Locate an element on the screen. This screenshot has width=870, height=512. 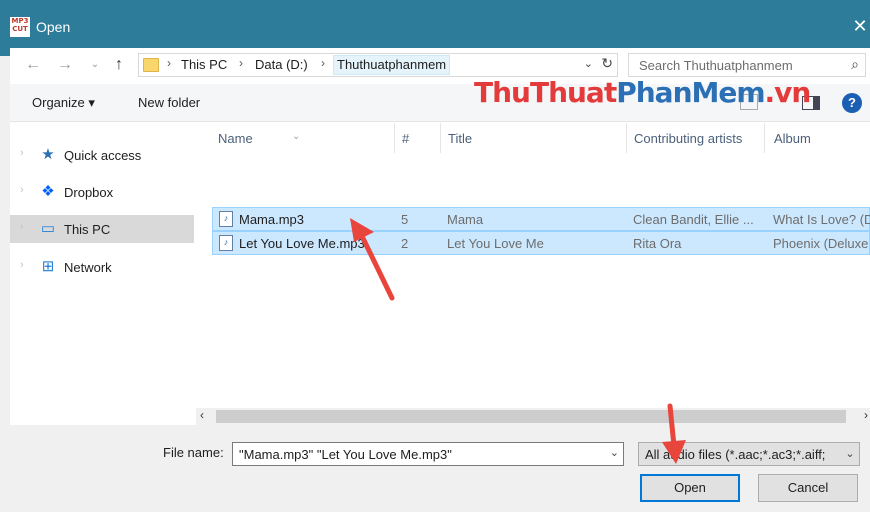
search-box: Search Thuthuatphanmem ⌕ is located at coordinates (747, 65).